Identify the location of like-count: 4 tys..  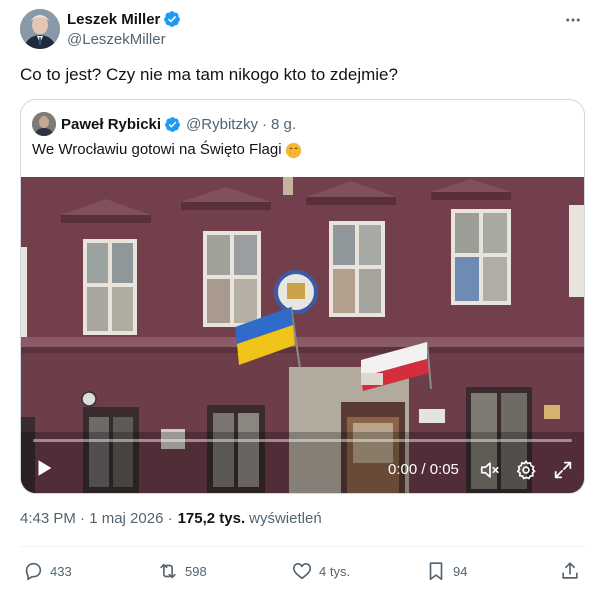
(335, 571).